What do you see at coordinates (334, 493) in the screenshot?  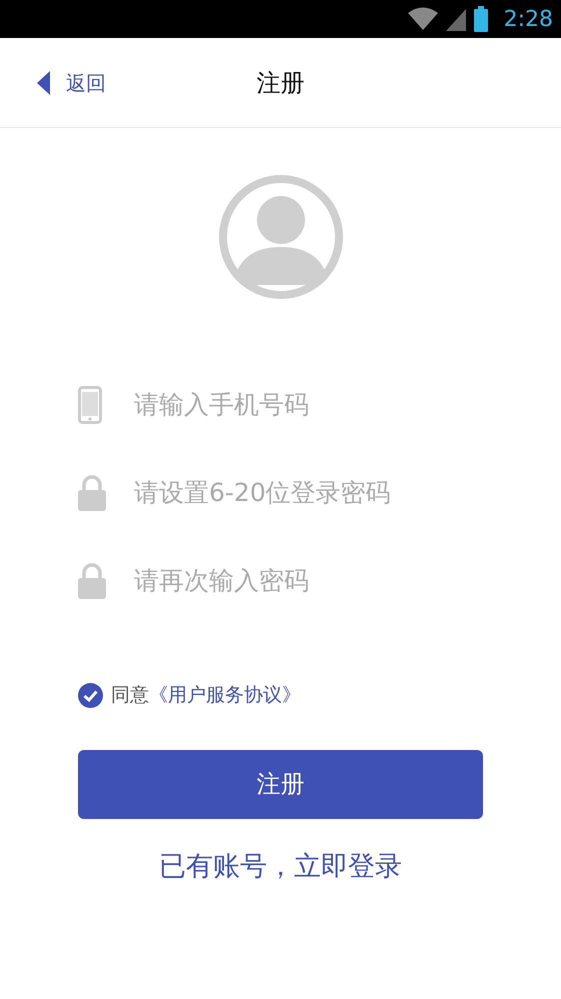 I see `input-field: 请设置6-20位登录密码` at bounding box center [334, 493].